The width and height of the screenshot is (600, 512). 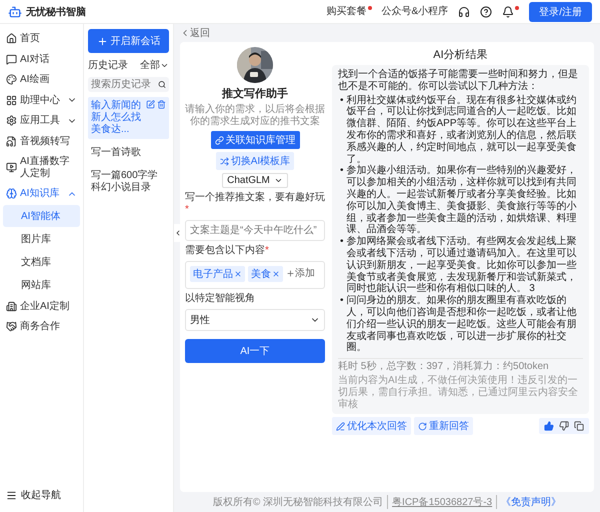 What do you see at coordinates (560, 12) in the screenshot?
I see `login-button: 登录/注册` at bounding box center [560, 12].